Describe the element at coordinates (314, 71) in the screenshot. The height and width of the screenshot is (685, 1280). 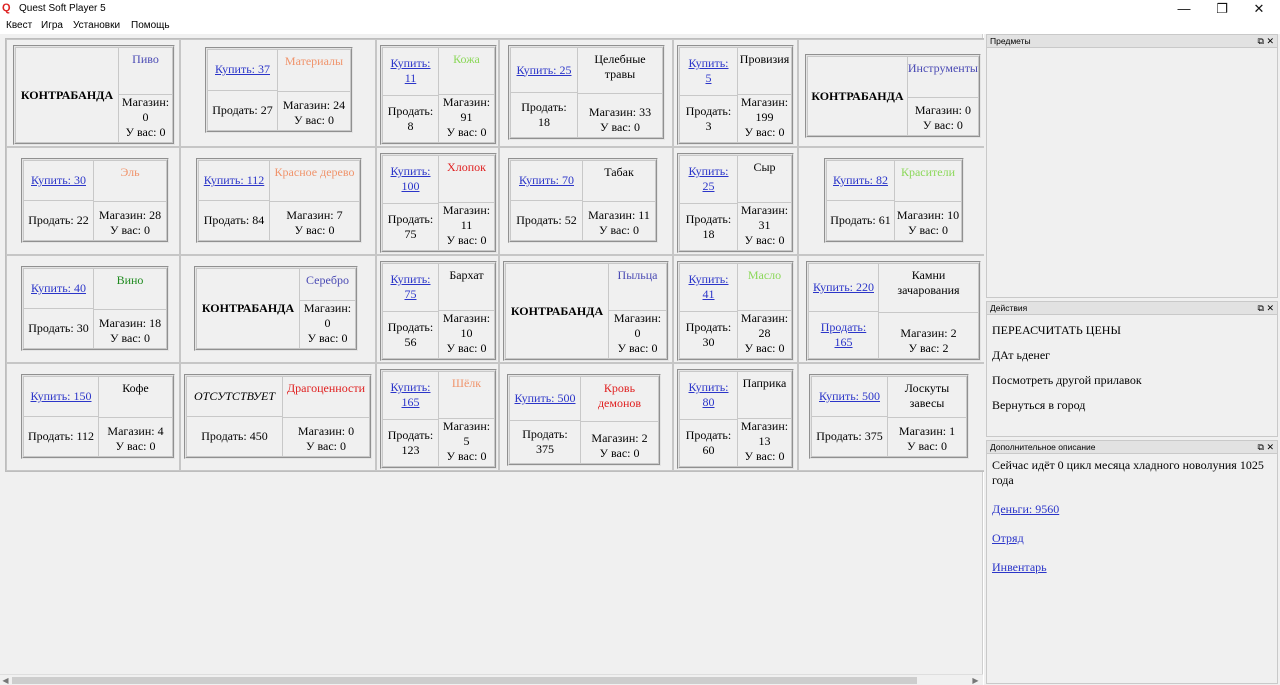
I see `goods-name: Материалы` at that location.